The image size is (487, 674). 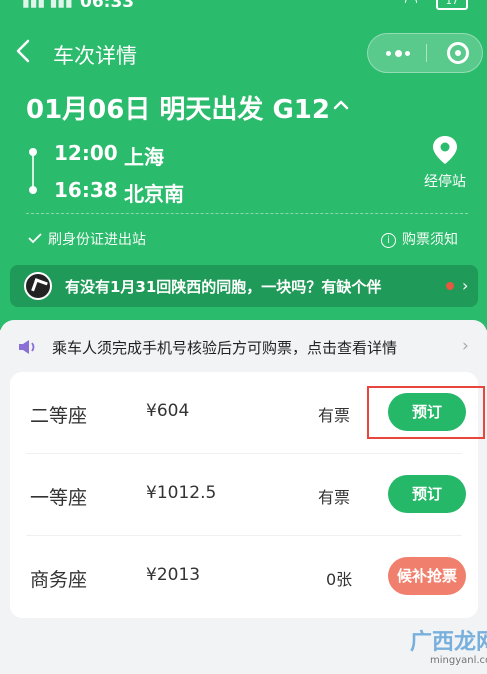 I want to click on id-card-note-text: 刷身份证进出站, so click(x=97, y=240).